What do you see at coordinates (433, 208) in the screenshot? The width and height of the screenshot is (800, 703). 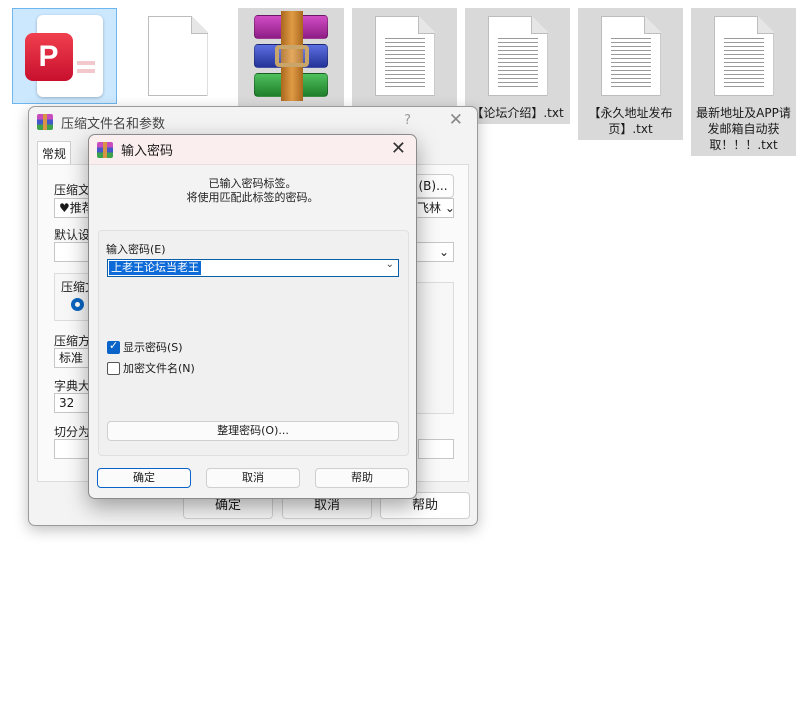 I see `update-mode-select: 飞林 ⌄` at bounding box center [433, 208].